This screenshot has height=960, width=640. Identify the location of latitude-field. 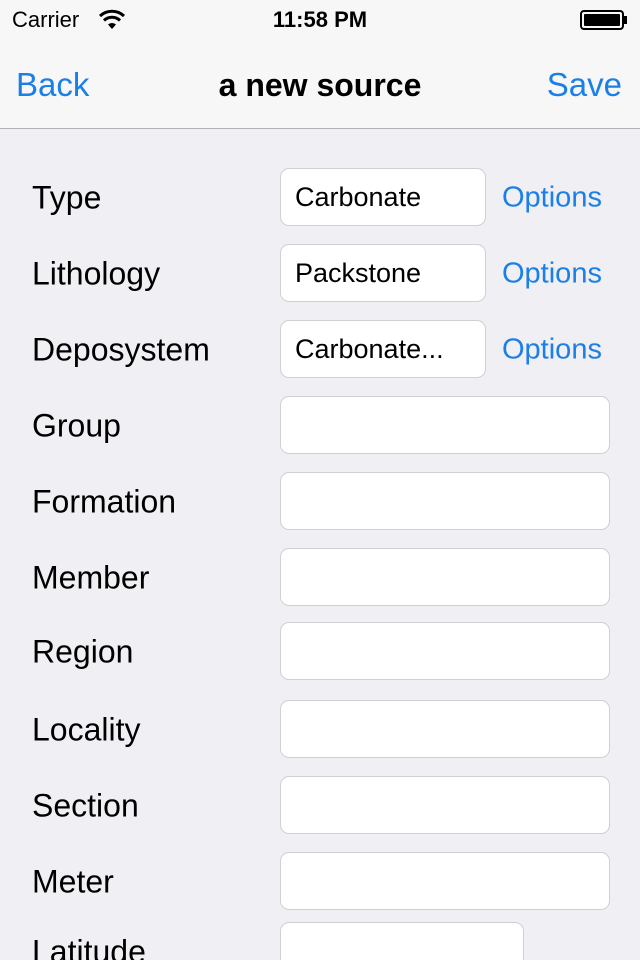
(402, 941).